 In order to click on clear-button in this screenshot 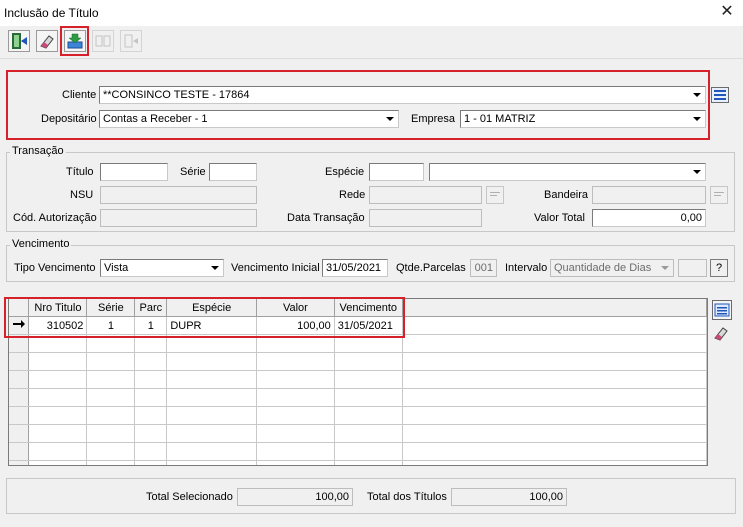, I will do `click(47, 41)`.